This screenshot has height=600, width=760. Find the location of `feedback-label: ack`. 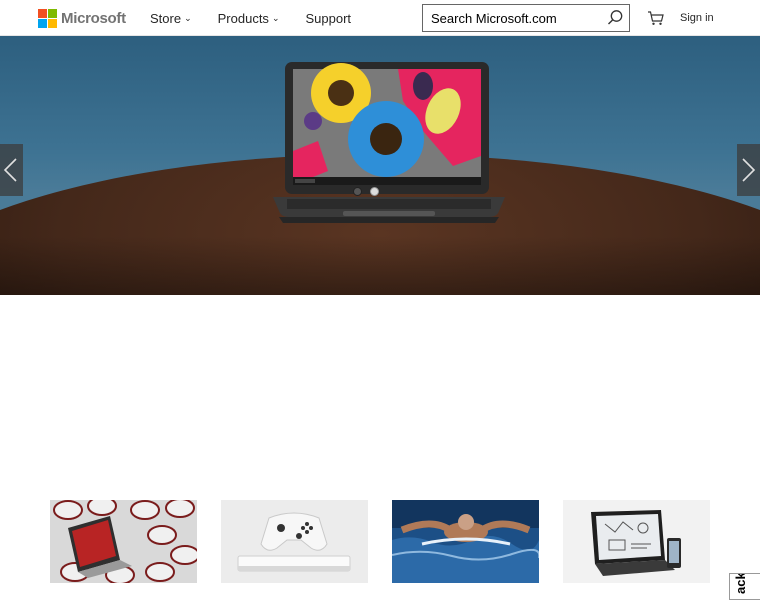

feedback-label: ack is located at coordinates (740, 583).